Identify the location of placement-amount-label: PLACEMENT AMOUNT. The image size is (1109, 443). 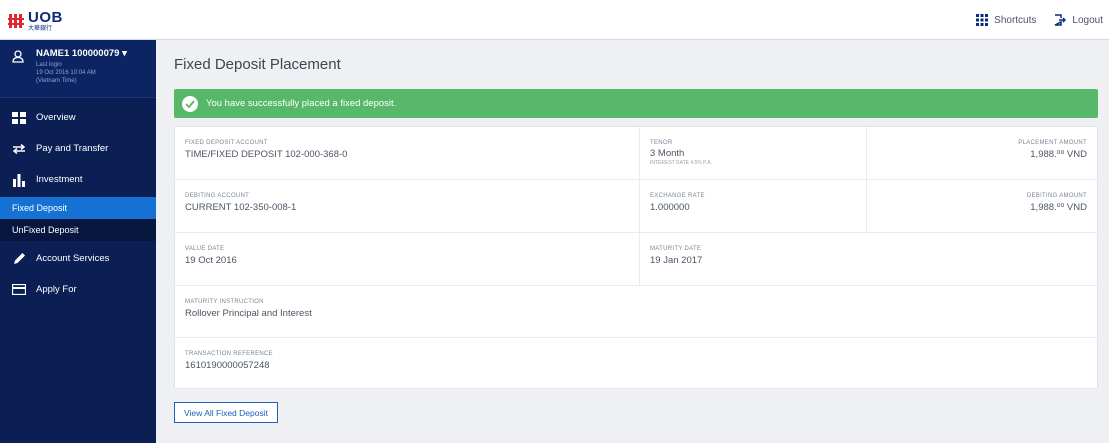
(1052, 143).